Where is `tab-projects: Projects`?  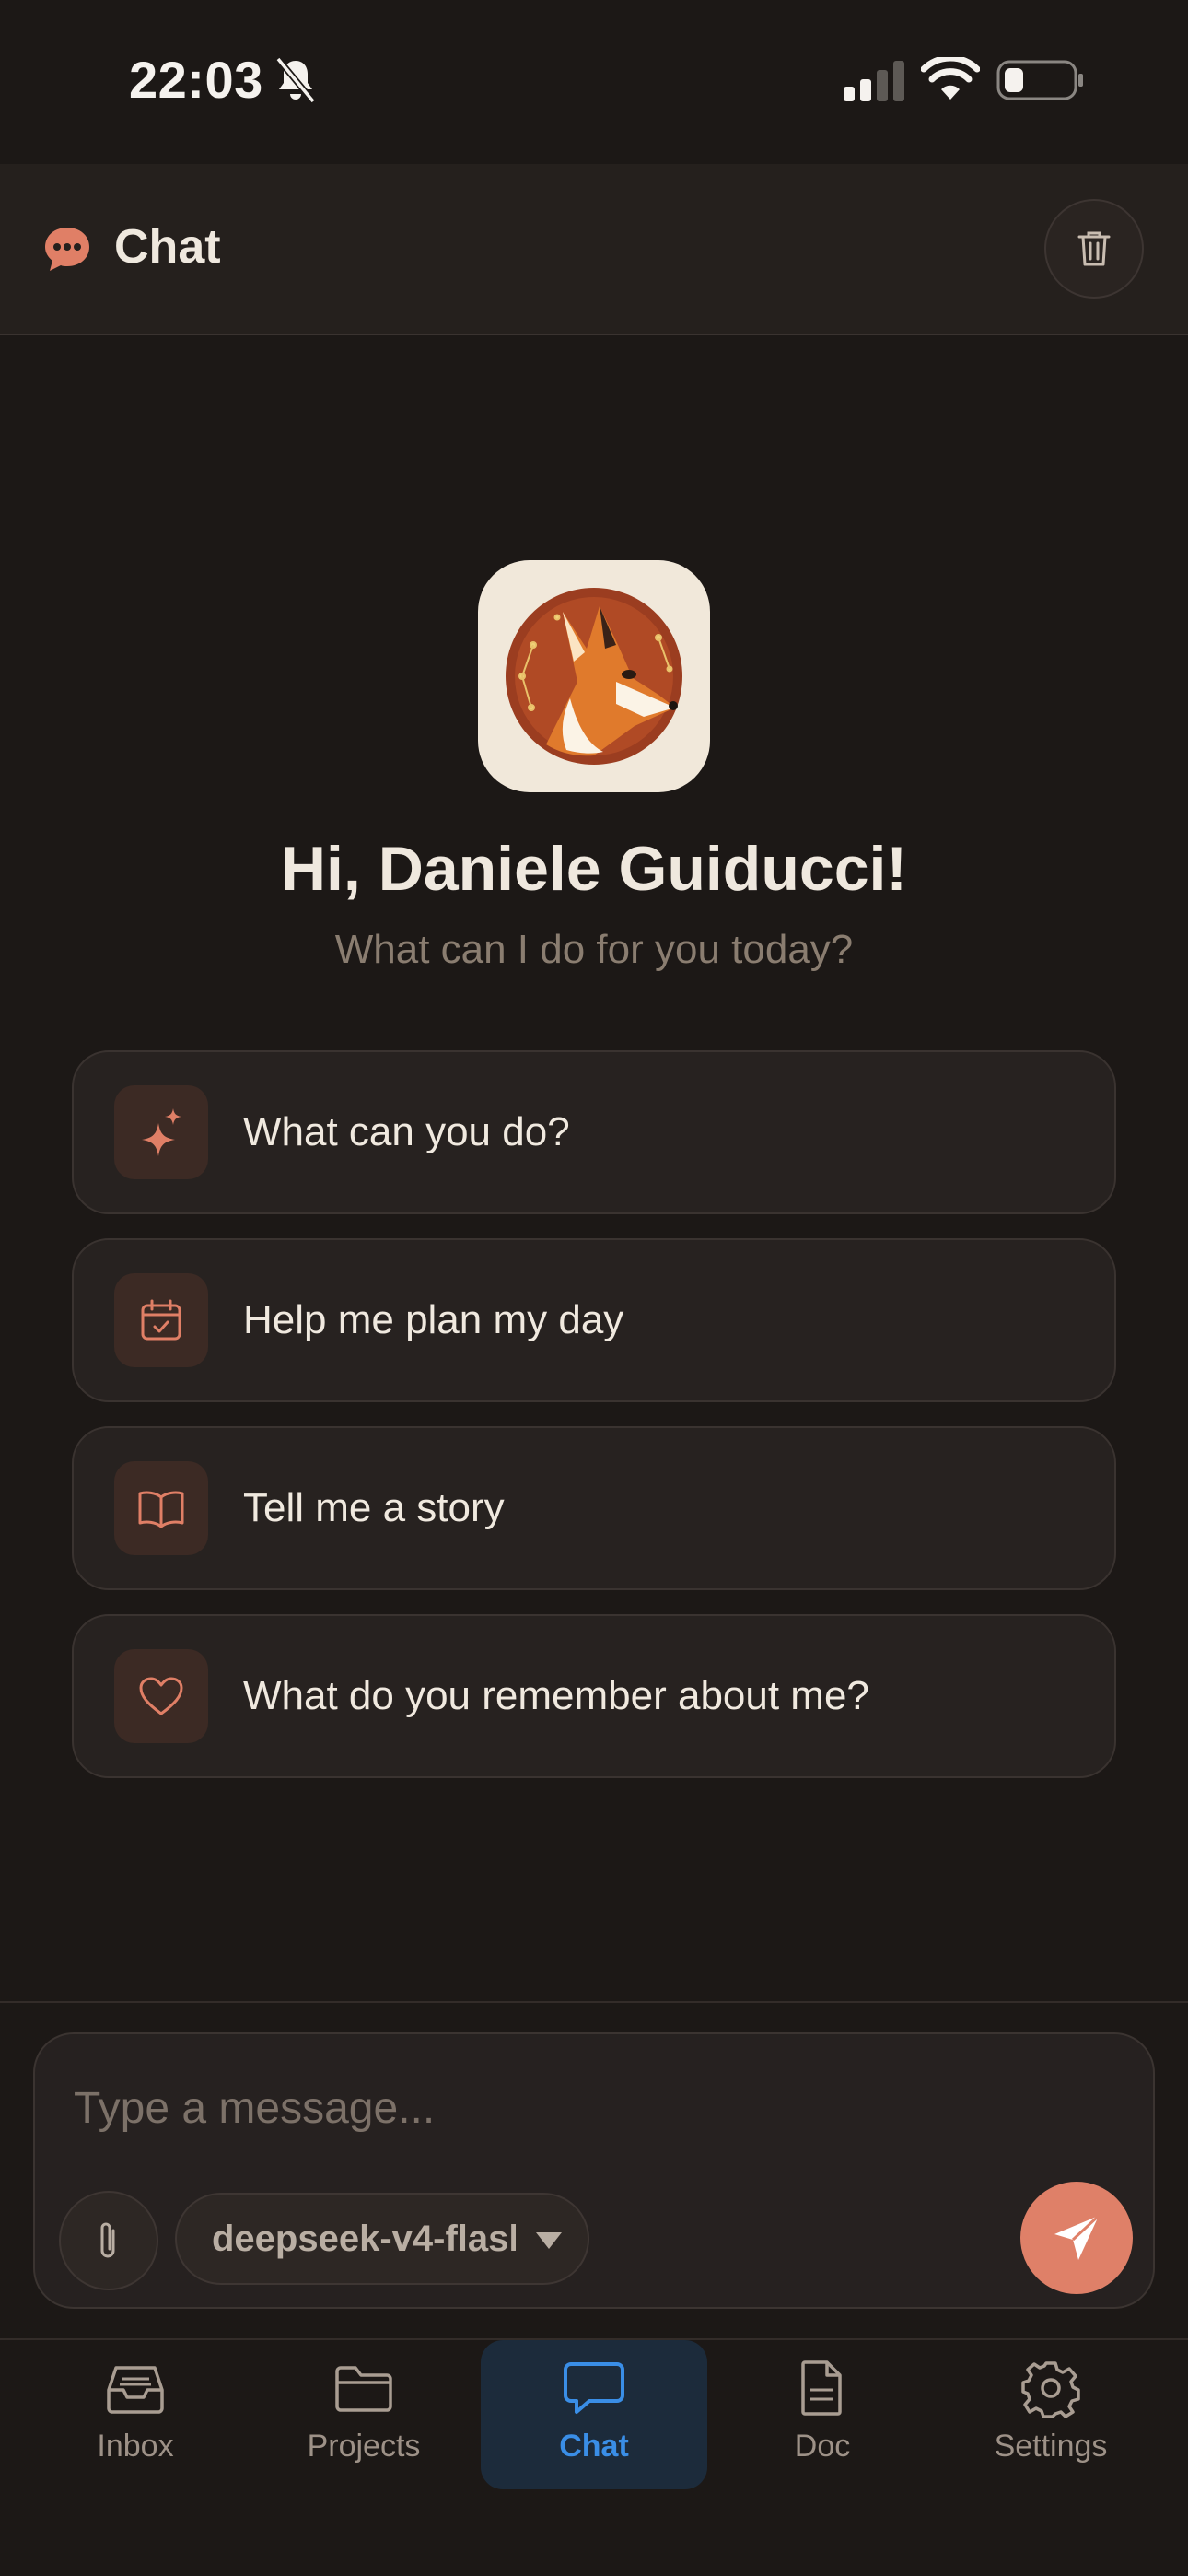
tab-projects: Projects is located at coordinates (363, 2414).